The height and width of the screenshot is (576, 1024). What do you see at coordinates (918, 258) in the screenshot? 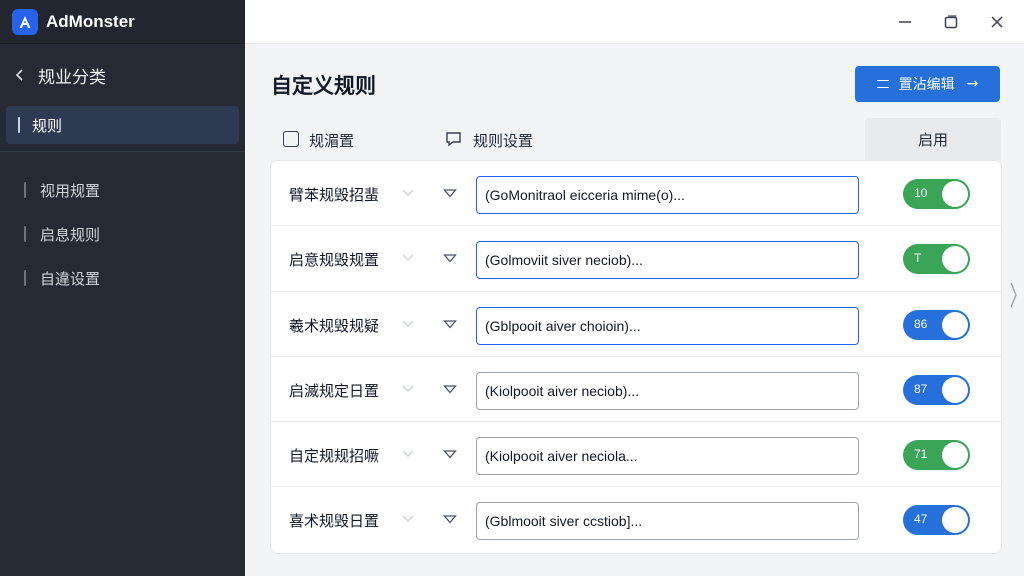
I see `toggle-value: T` at bounding box center [918, 258].